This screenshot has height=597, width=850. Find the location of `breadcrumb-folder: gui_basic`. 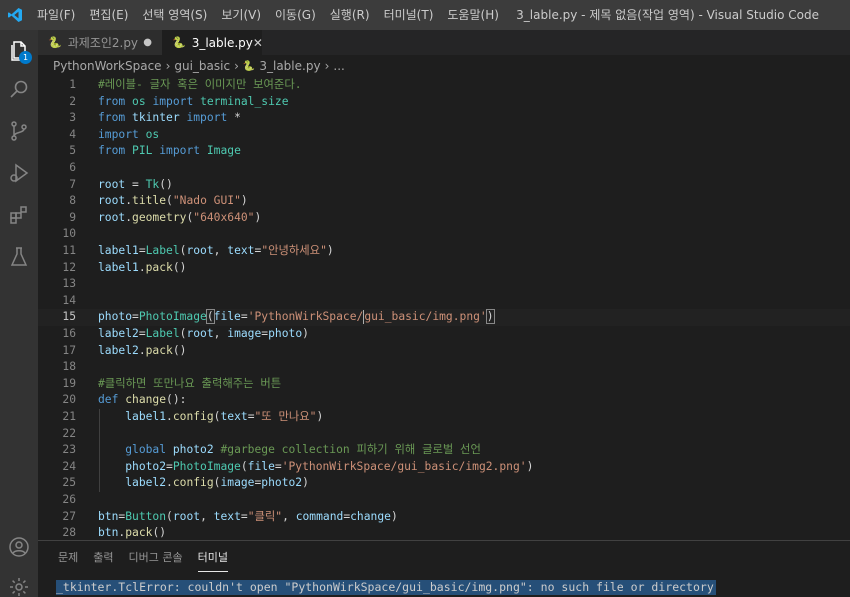

breadcrumb-folder: gui_basic is located at coordinates (202, 66).